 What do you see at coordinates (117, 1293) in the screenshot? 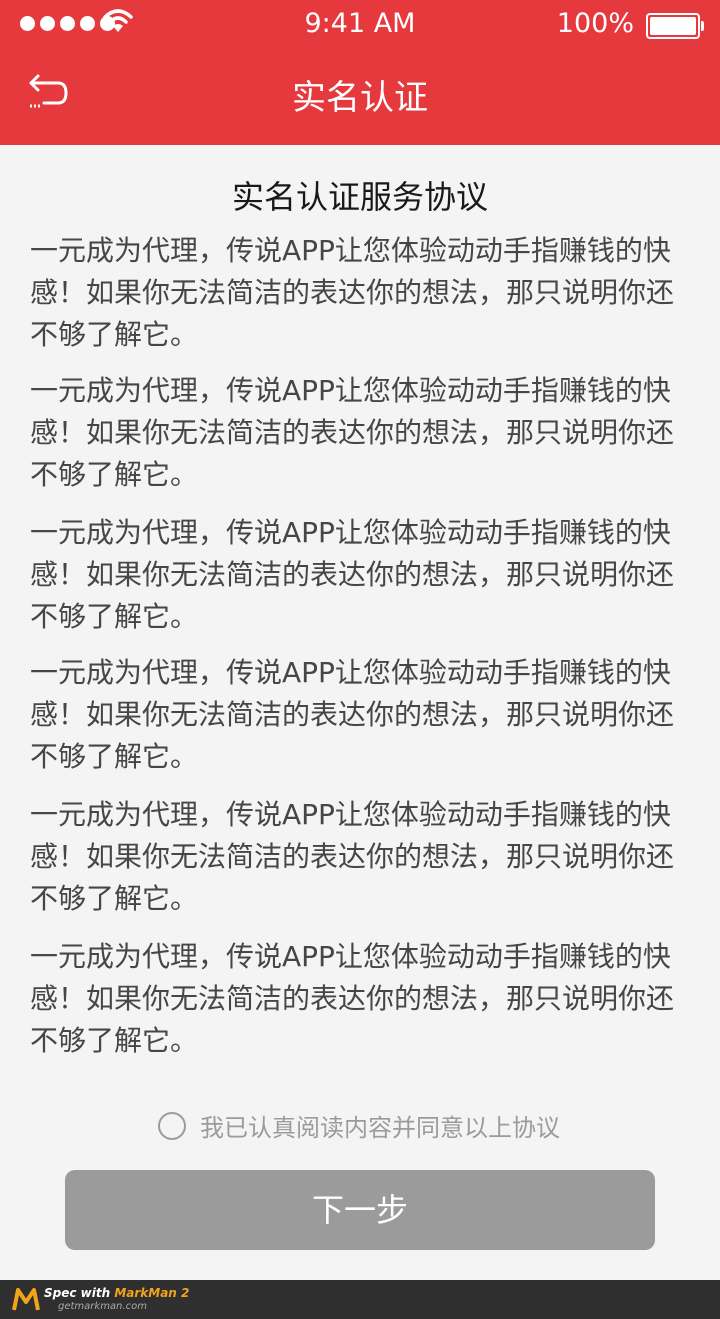
I see `markman-label: Spec with MarkMan 2` at bounding box center [117, 1293].